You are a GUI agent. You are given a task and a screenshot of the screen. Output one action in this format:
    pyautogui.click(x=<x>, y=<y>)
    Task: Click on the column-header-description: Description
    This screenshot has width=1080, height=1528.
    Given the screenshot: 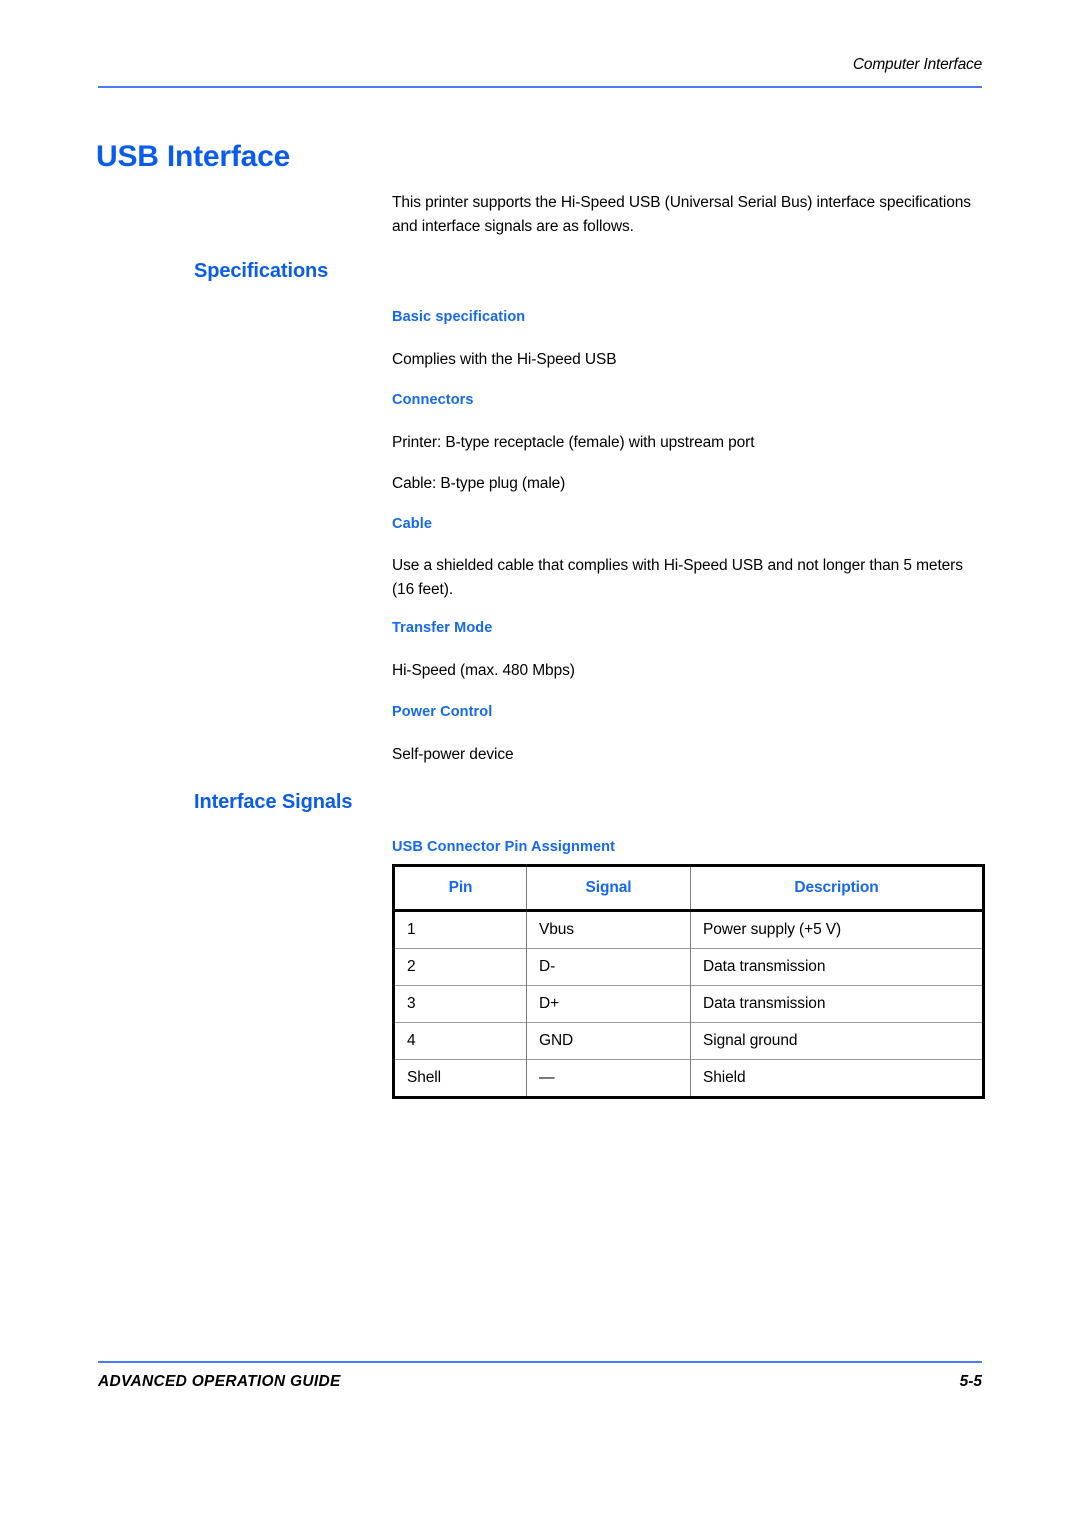 What is the action you would take?
    pyautogui.click(x=837, y=888)
    